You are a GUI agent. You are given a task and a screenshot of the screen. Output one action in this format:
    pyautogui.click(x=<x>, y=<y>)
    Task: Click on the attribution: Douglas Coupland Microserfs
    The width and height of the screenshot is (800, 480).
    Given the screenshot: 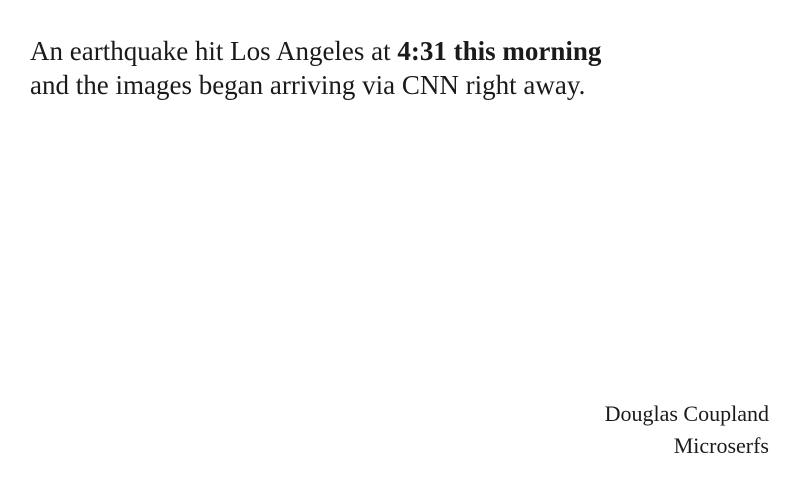 What is the action you would take?
    pyautogui.click(x=687, y=430)
    